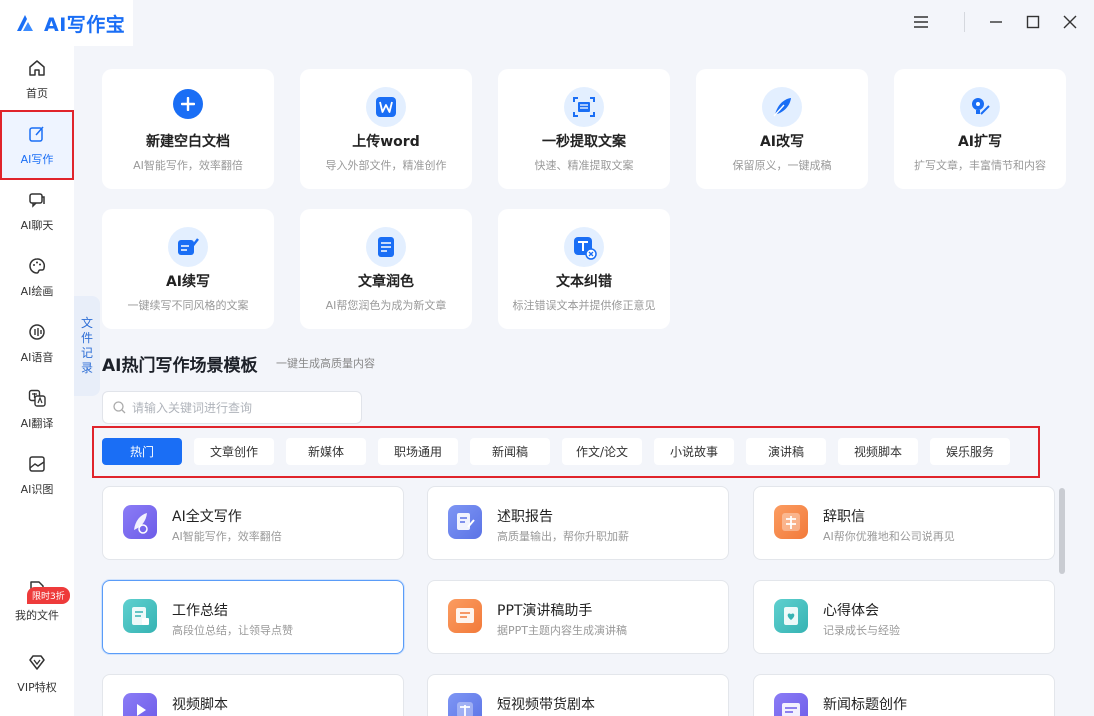 This screenshot has width=1094, height=716. What do you see at coordinates (37, 211) in the screenshot?
I see `sidebar-item-ai-chat: AI聊天` at bounding box center [37, 211].